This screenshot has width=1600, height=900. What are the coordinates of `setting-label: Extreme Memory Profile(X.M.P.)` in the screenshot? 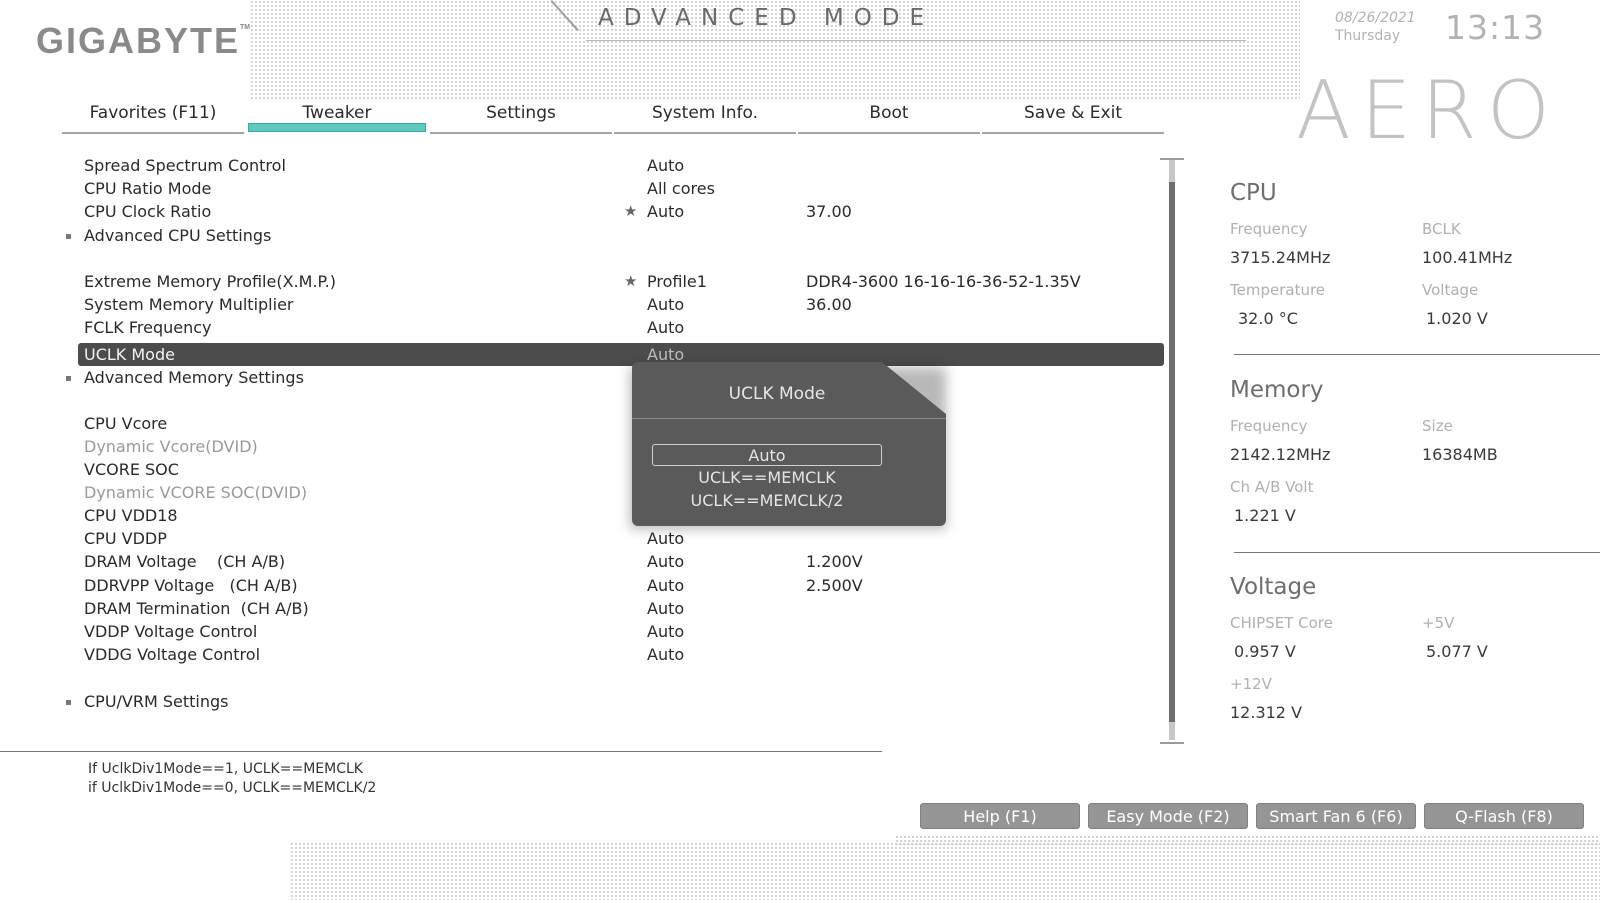 It's located at (210, 281).